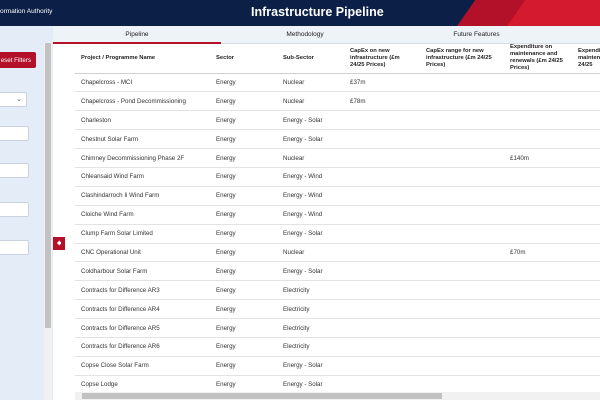 The height and width of the screenshot is (400, 600). Describe the element at coordinates (18, 60) in the screenshot. I see `reset-filters-button: eset Filters` at that location.